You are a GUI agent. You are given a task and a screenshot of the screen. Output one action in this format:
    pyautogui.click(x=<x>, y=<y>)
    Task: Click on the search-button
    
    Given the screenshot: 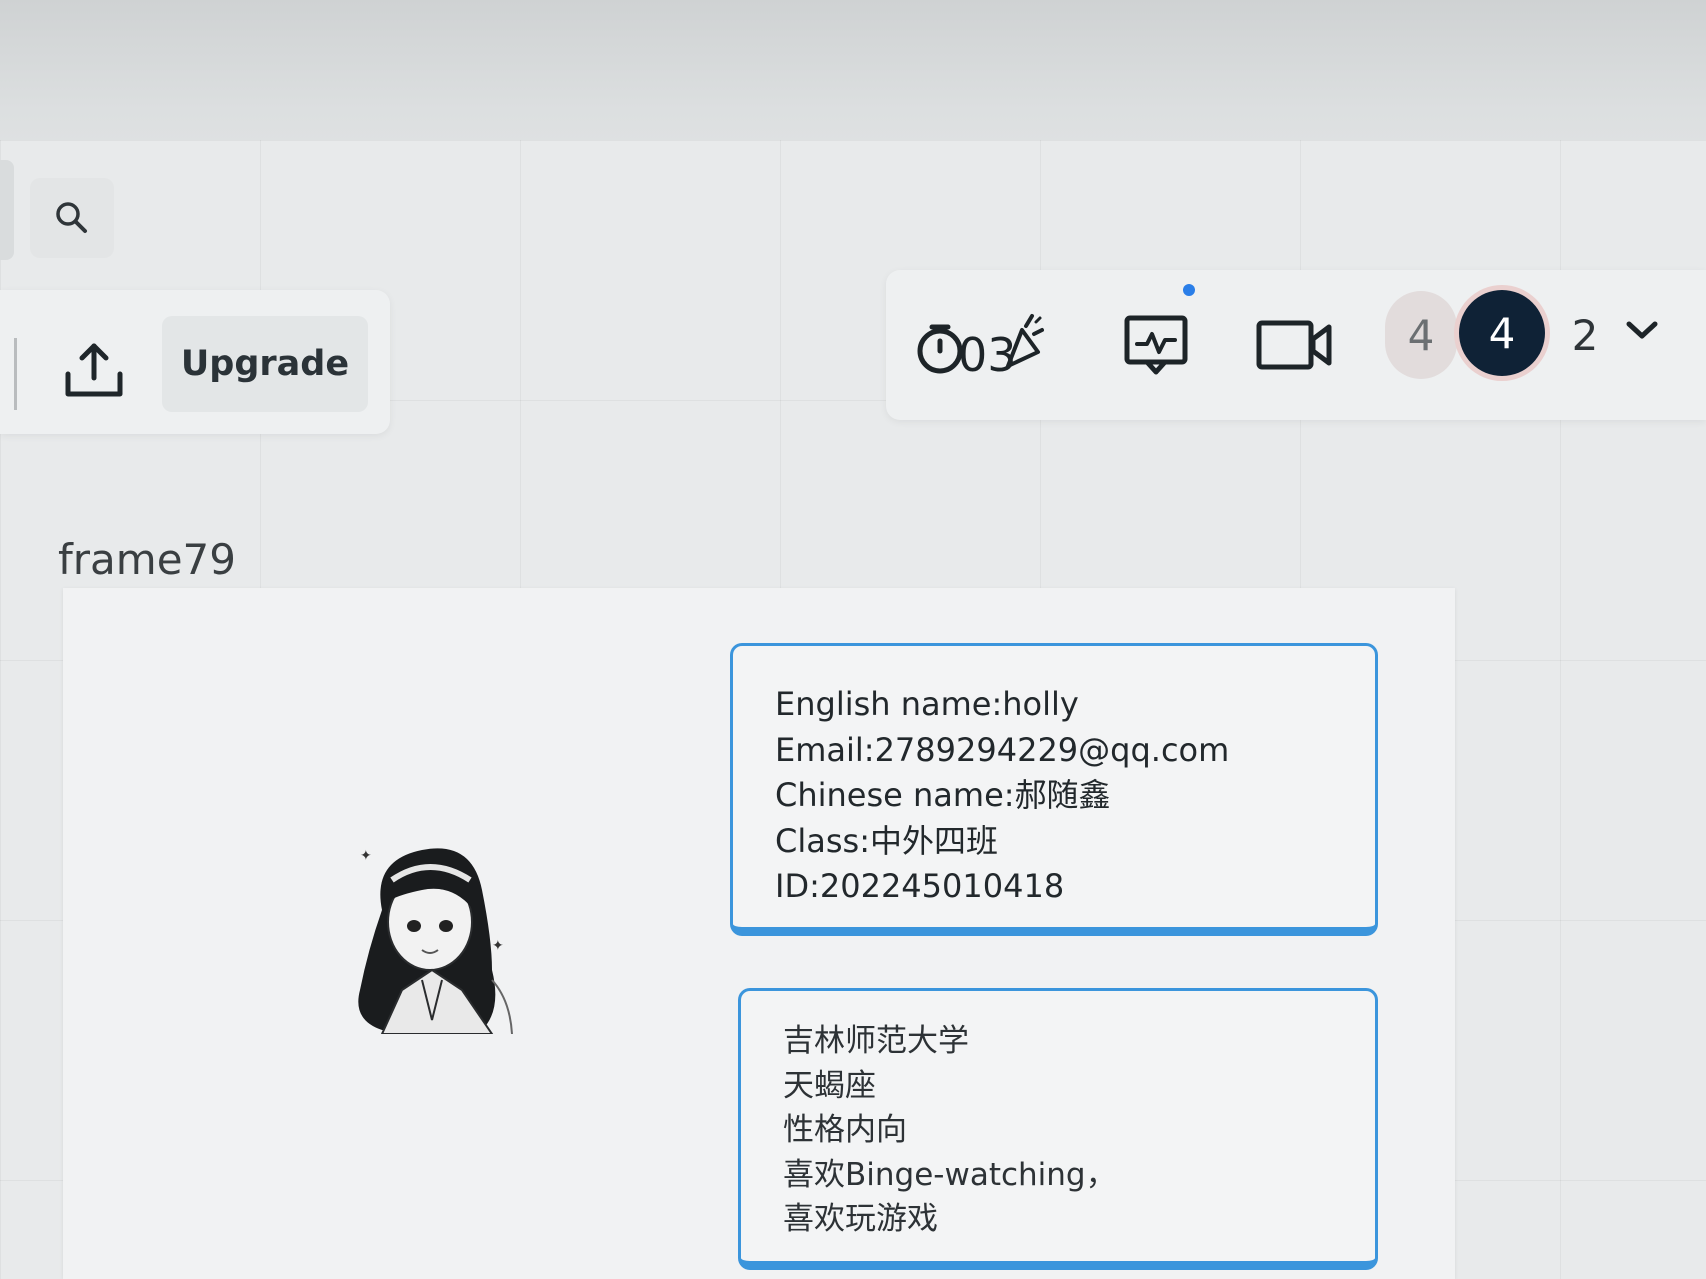 What is the action you would take?
    pyautogui.click(x=72, y=218)
    